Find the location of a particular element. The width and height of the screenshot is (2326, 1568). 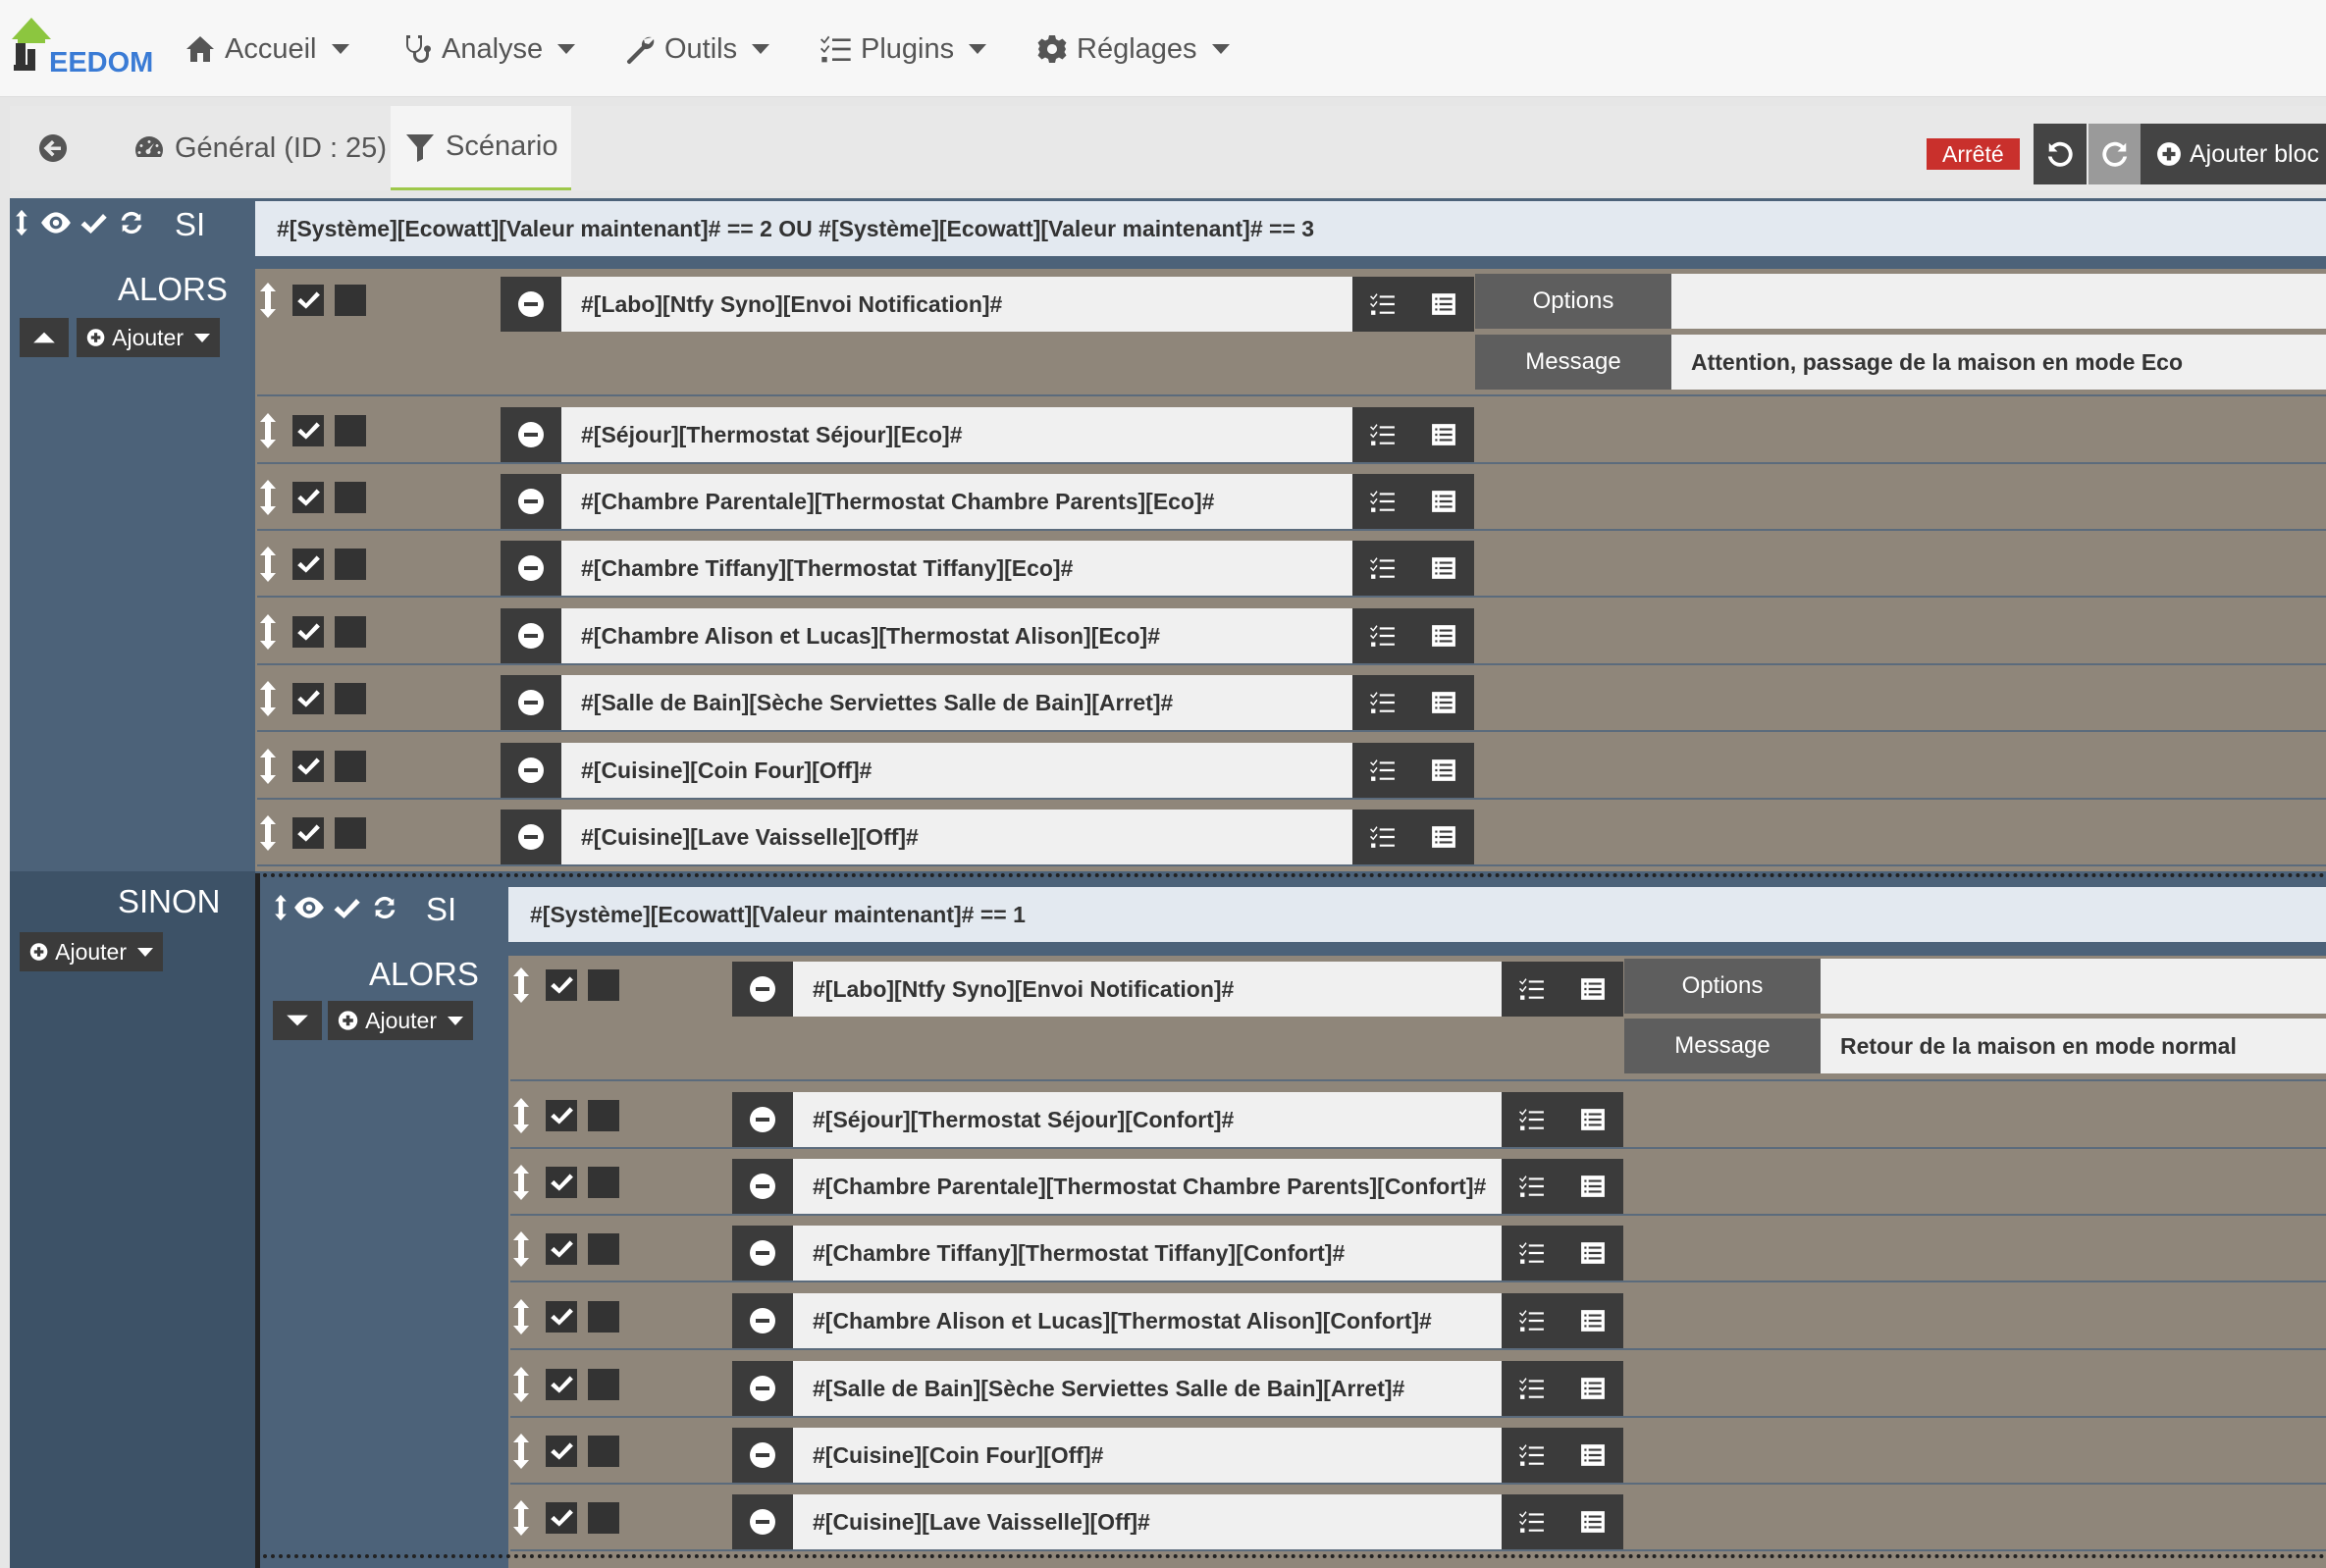

nav-outils: Outils is located at coordinates (697, 49).